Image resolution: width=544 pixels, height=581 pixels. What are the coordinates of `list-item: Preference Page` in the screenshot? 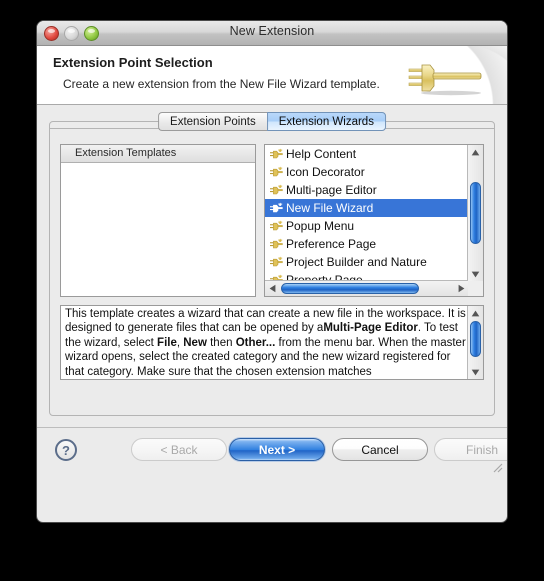 It's located at (366, 244).